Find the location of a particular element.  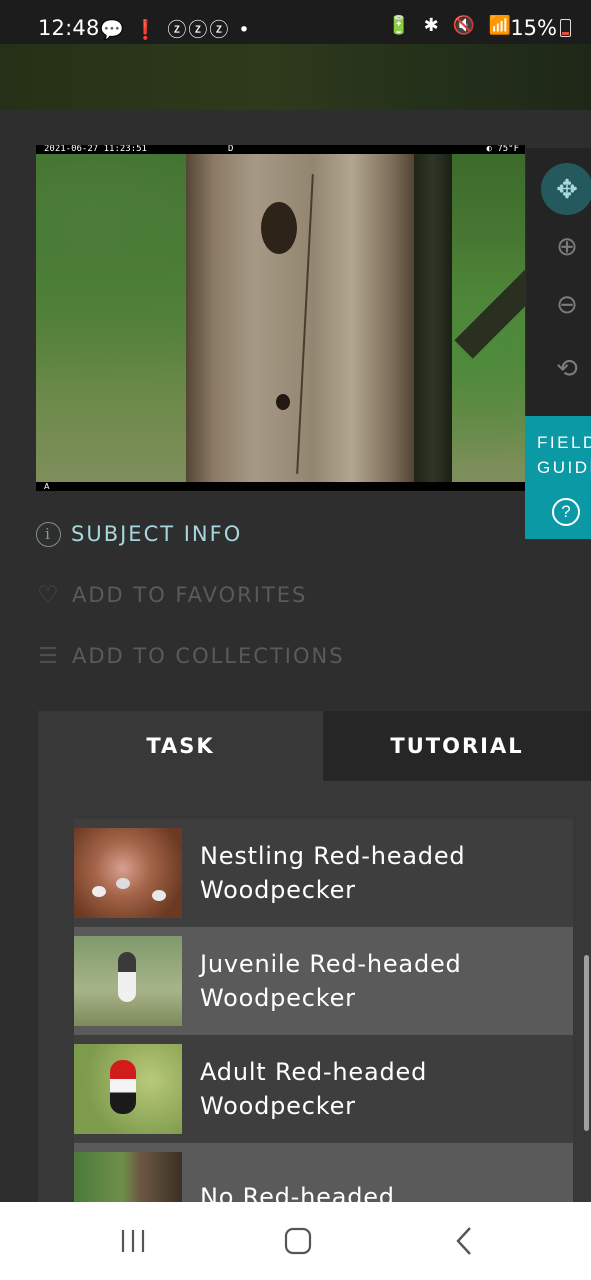

subject-info-label: SUBJECT INFO is located at coordinates (157, 534).